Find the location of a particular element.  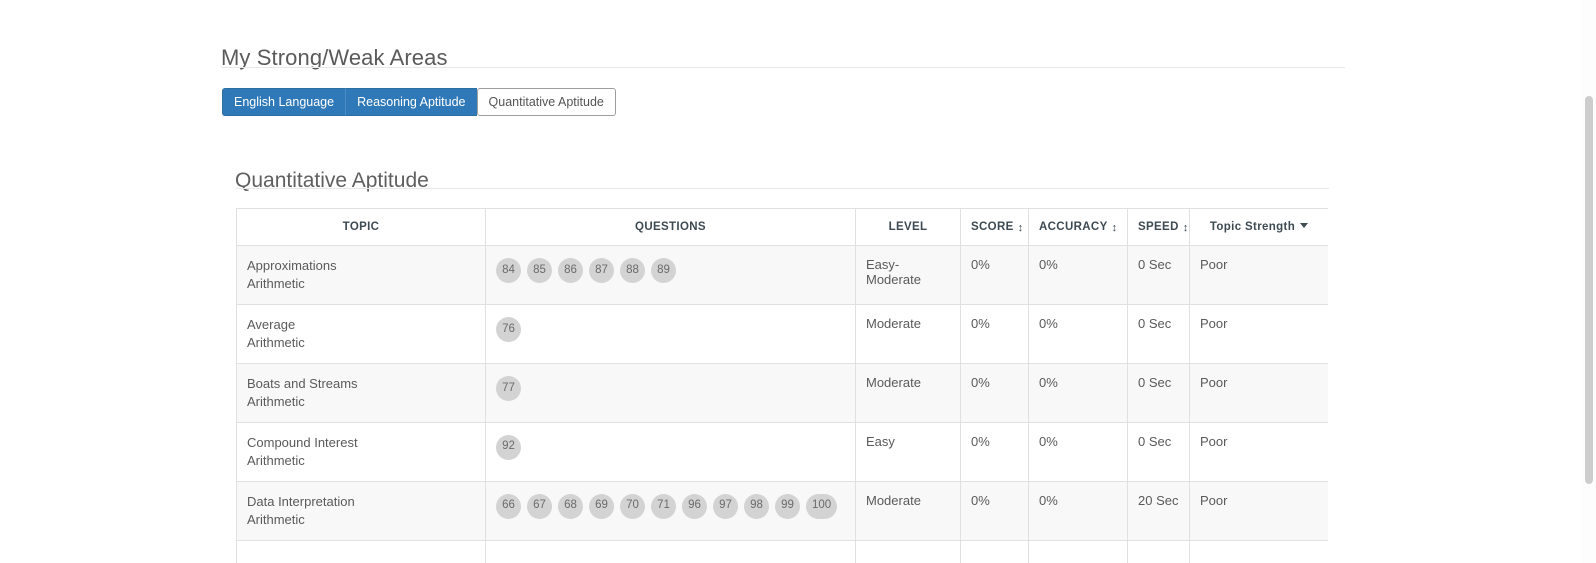

tab-english-language: English Language is located at coordinates (284, 102).